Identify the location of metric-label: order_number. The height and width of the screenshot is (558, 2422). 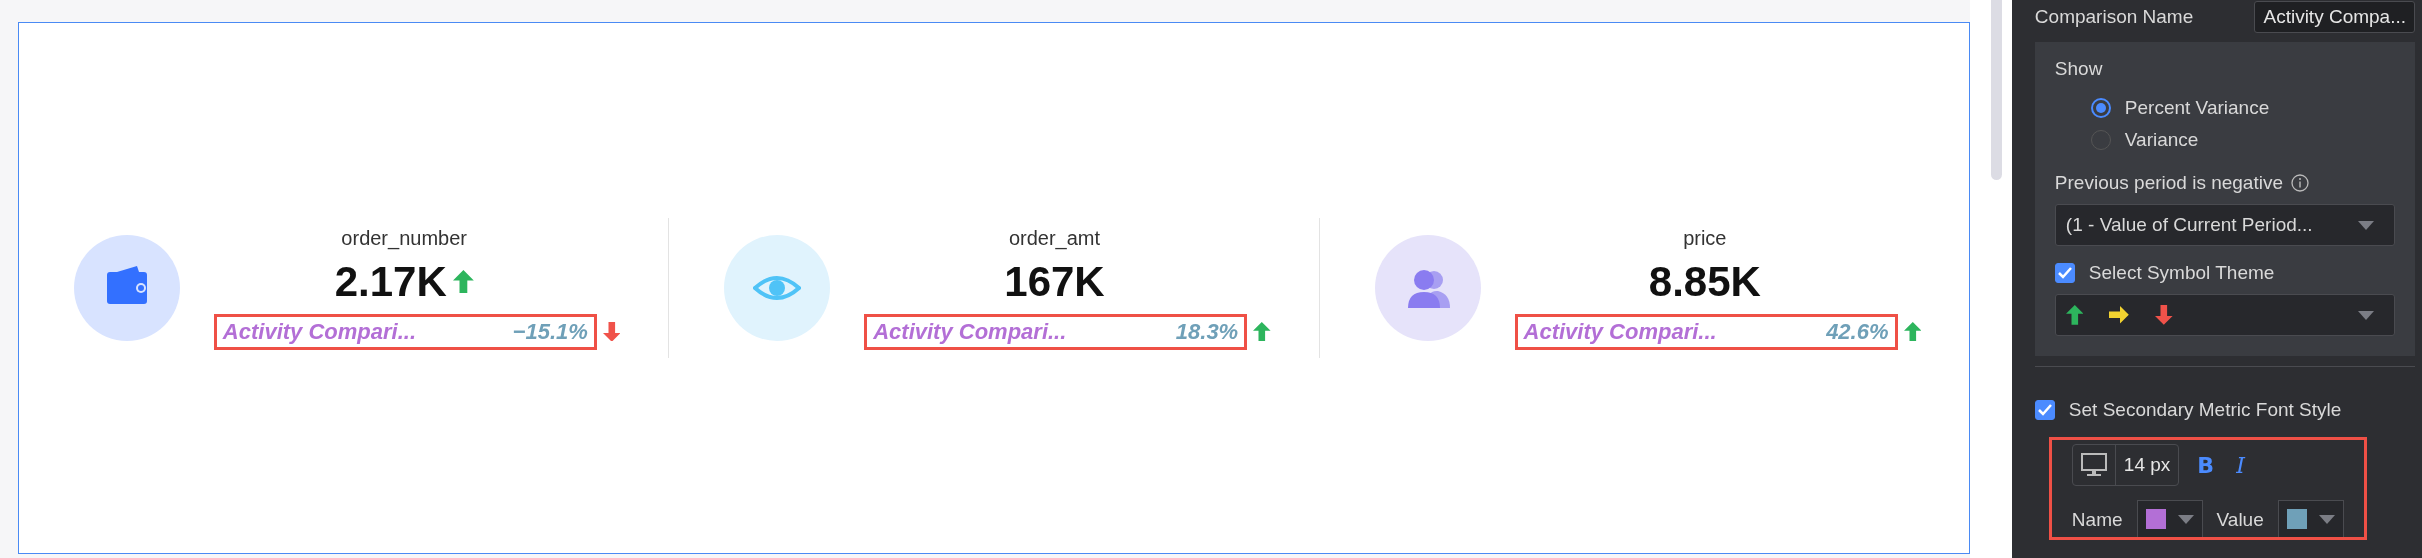
(404, 238).